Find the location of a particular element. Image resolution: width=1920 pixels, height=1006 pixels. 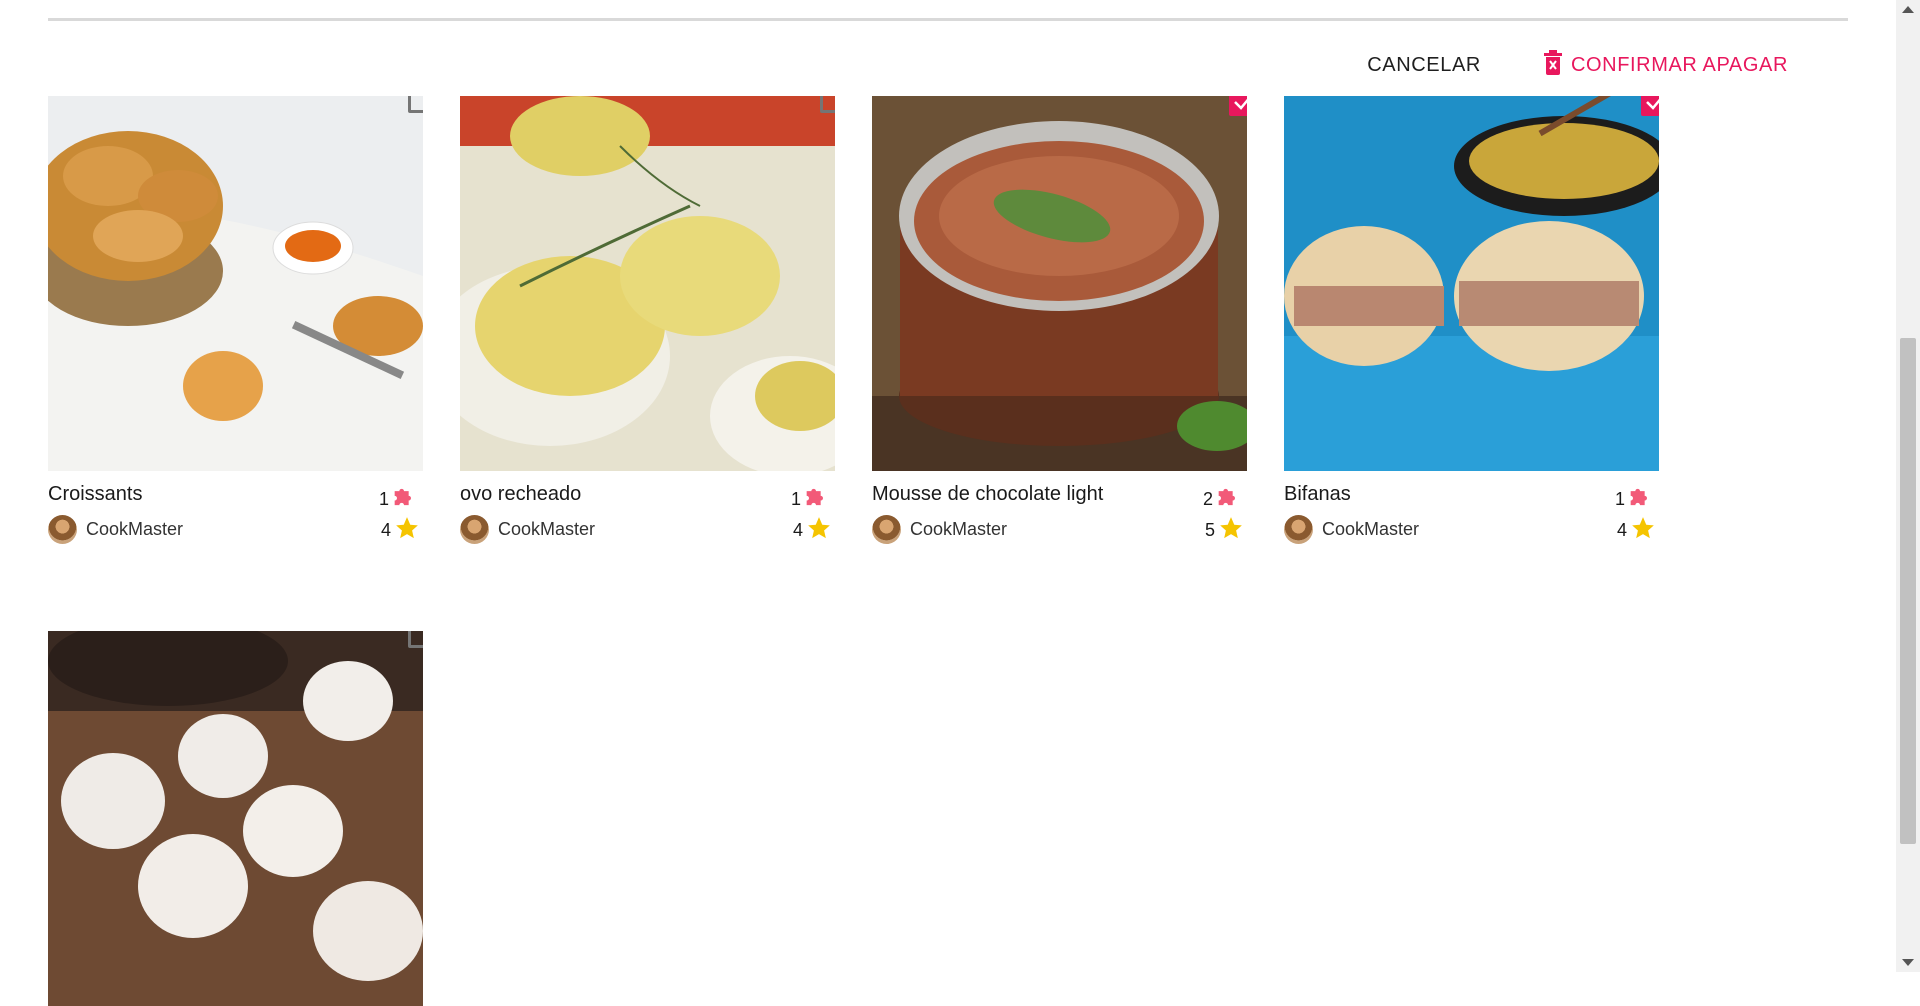

recipe-card: Bifanas 1 CookMaster 4 is located at coordinates (1471, 320).